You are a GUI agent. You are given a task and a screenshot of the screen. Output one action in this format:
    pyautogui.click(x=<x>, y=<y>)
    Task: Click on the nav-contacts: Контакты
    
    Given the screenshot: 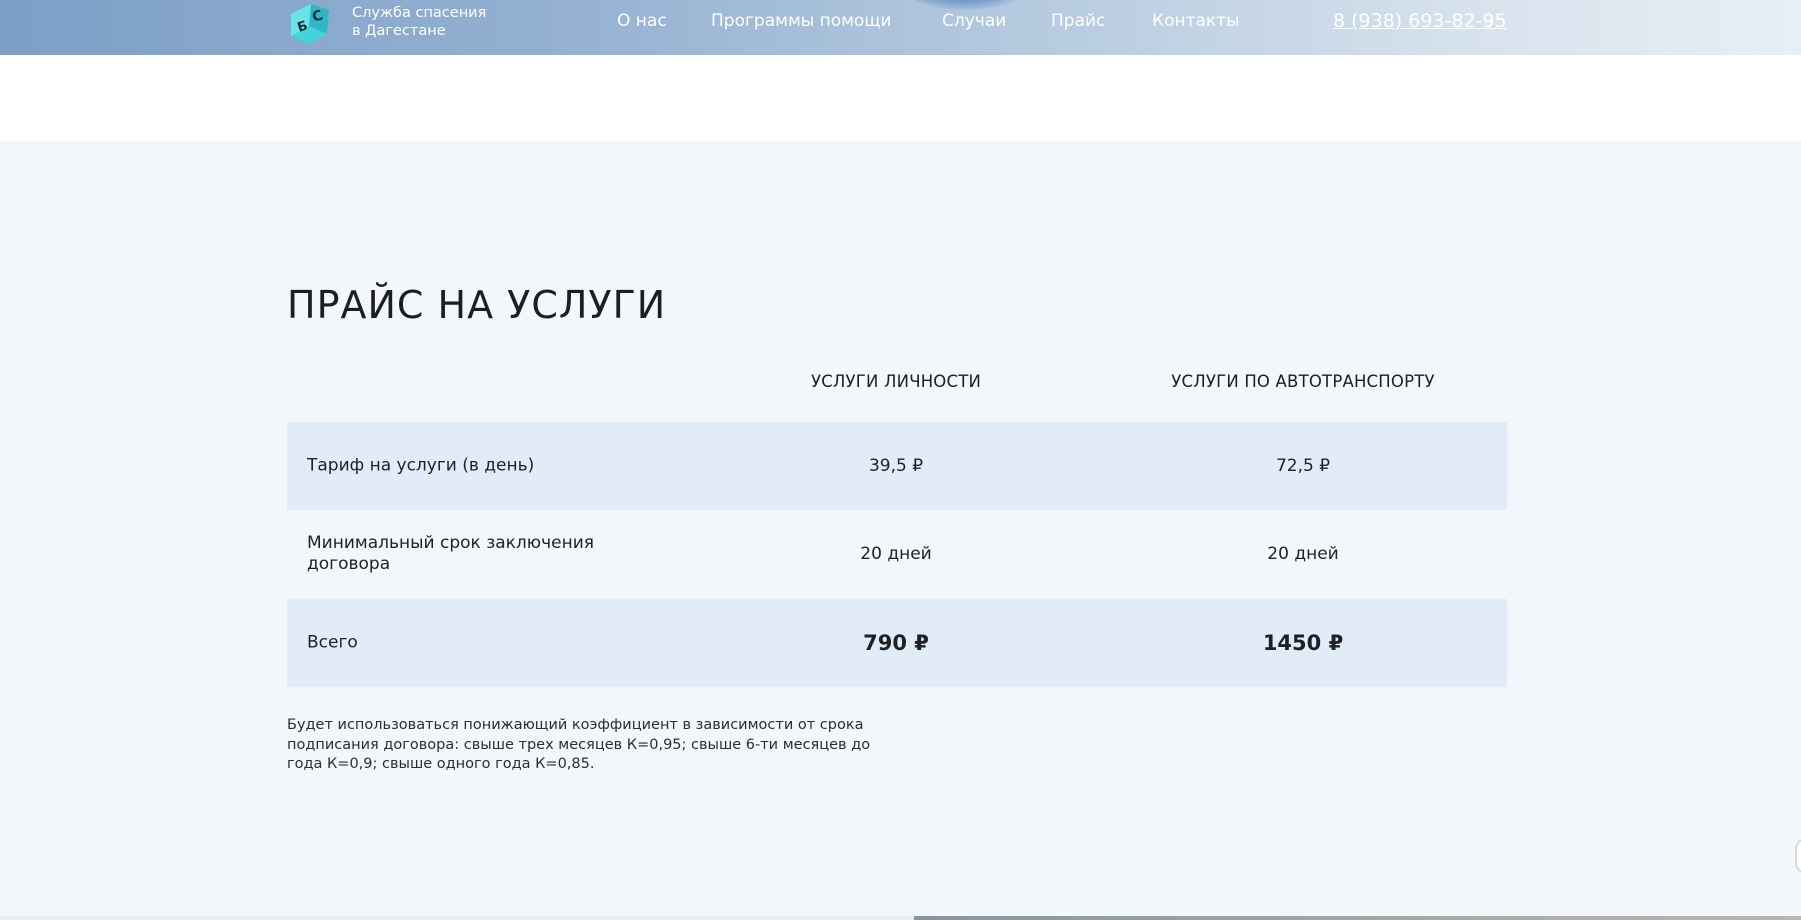 What is the action you would take?
    pyautogui.click(x=1196, y=21)
    